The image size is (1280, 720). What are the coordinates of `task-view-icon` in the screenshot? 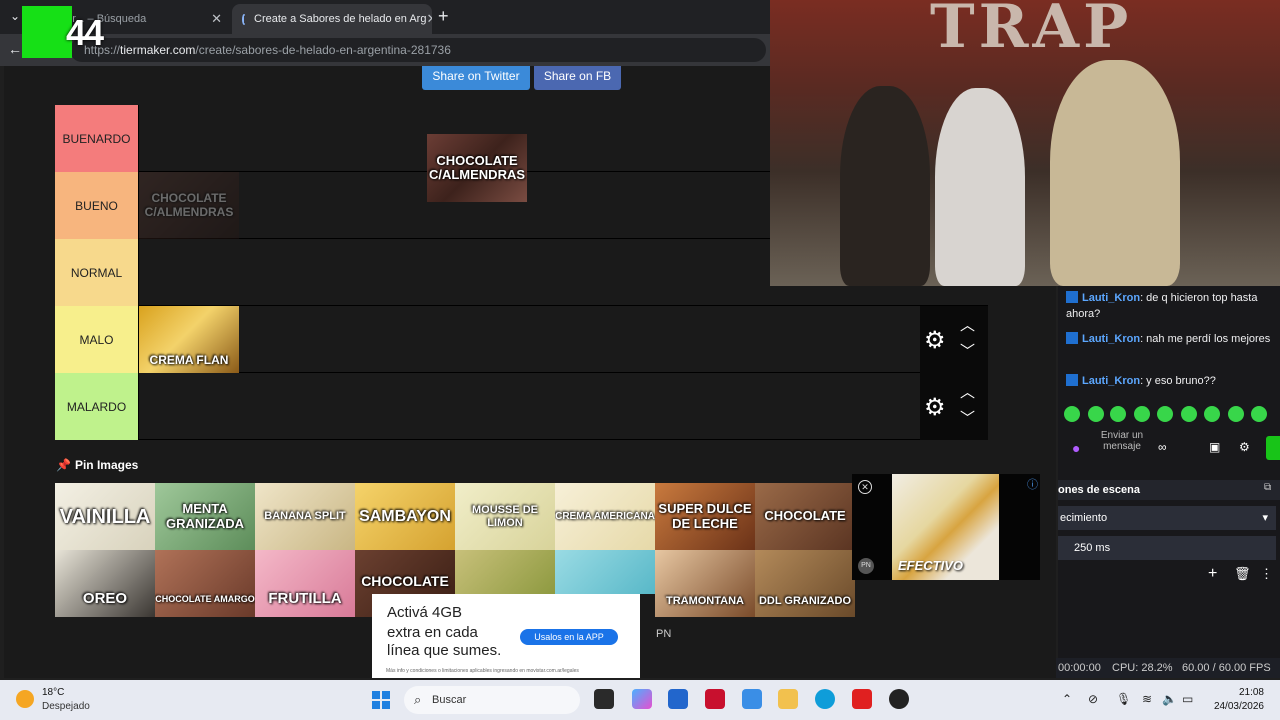 It's located at (604, 699).